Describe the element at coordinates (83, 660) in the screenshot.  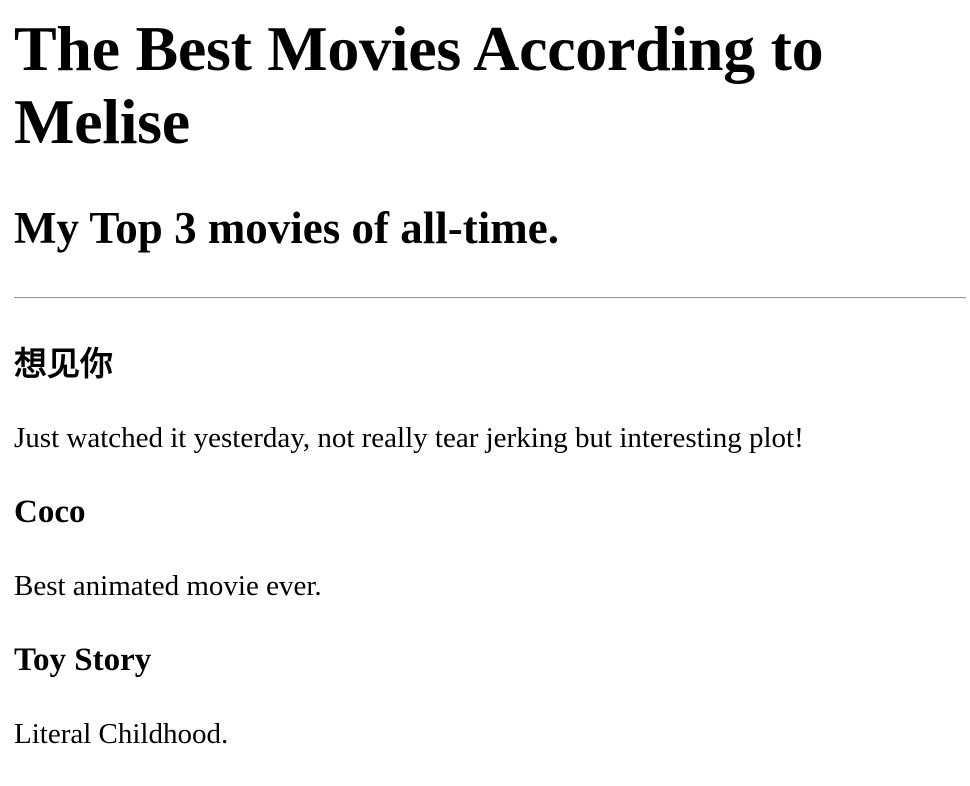
I see `movie-title: Toy Story` at that location.